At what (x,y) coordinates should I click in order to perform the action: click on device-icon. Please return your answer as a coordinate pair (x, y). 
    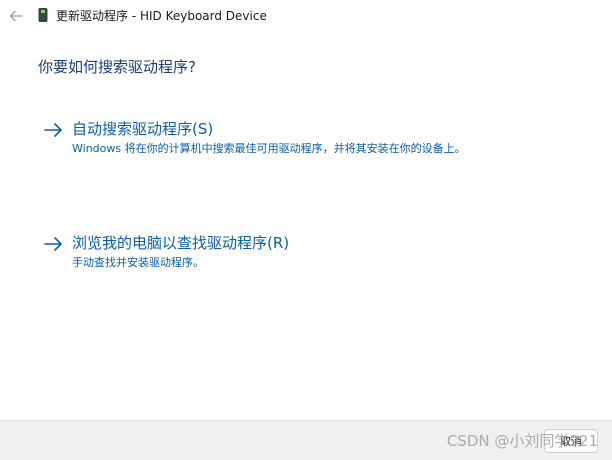
    Looking at the image, I should click on (43, 15).